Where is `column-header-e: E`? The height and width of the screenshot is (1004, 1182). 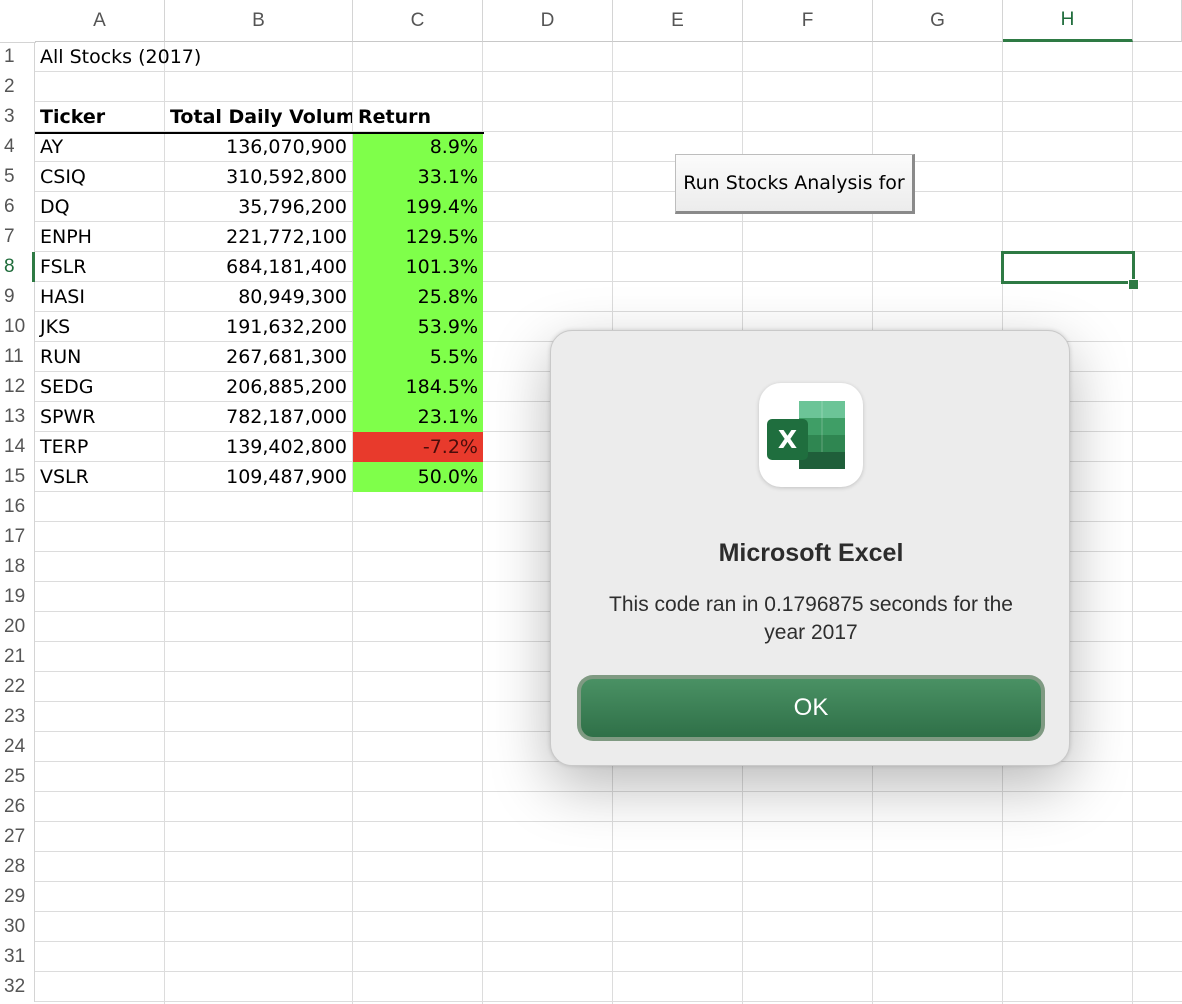 column-header-e: E is located at coordinates (678, 21).